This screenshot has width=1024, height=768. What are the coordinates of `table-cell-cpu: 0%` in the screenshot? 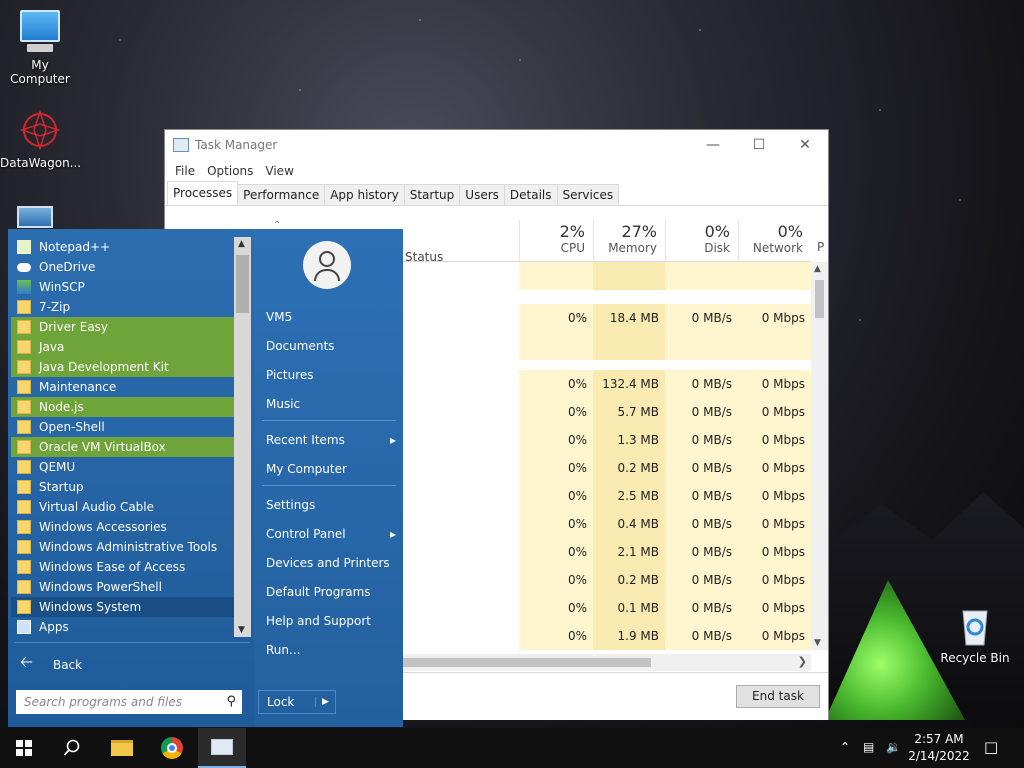 It's located at (556, 318).